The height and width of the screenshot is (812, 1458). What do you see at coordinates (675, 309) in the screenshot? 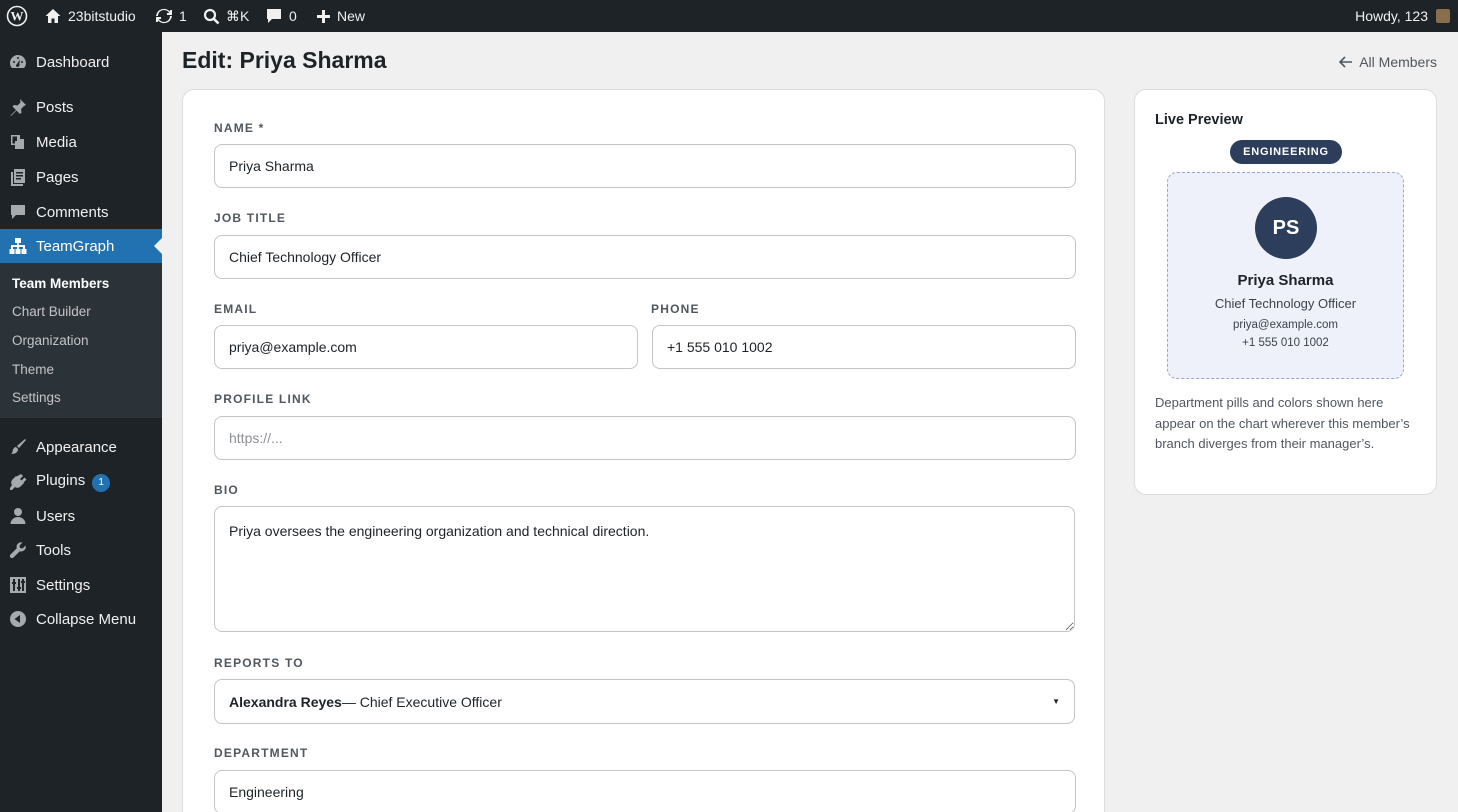
I see `phone-label: PHONE` at bounding box center [675, 309].